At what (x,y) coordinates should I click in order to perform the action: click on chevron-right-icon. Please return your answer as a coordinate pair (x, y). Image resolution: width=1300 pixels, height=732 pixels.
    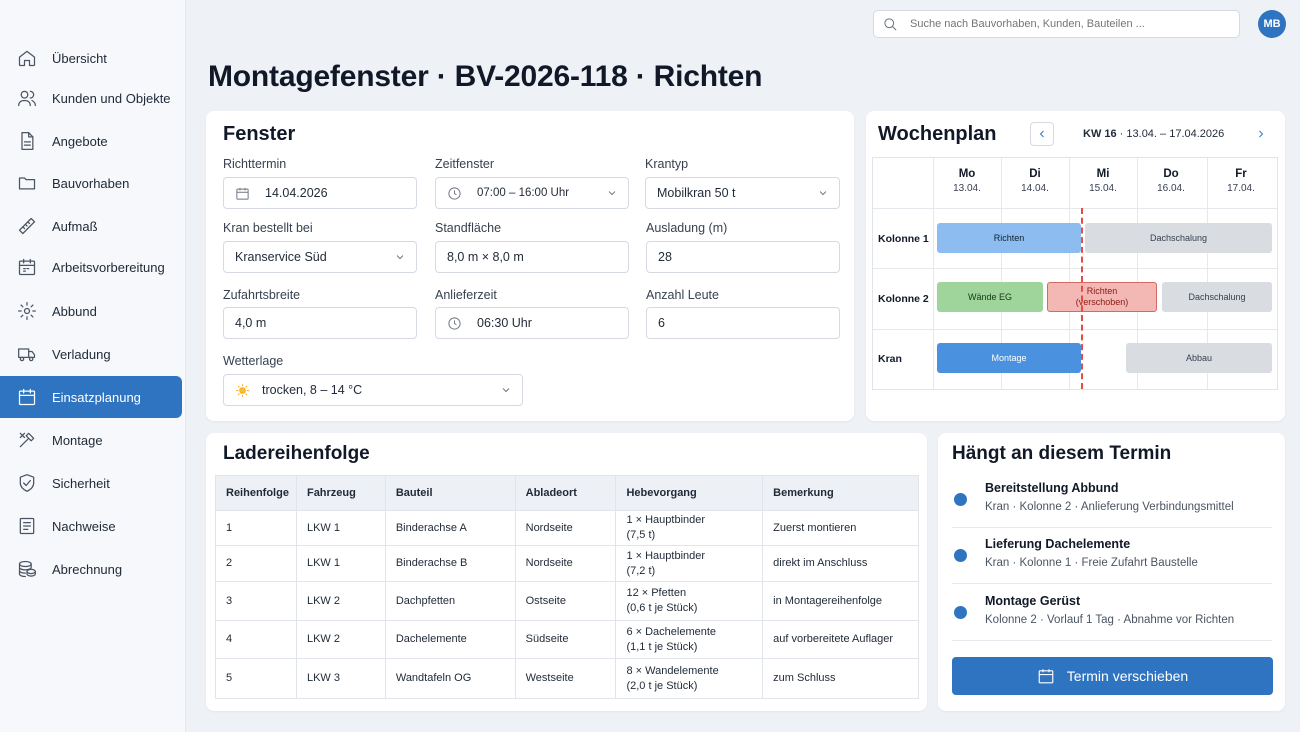
    Looking at the image, I should click on (1261, 134).